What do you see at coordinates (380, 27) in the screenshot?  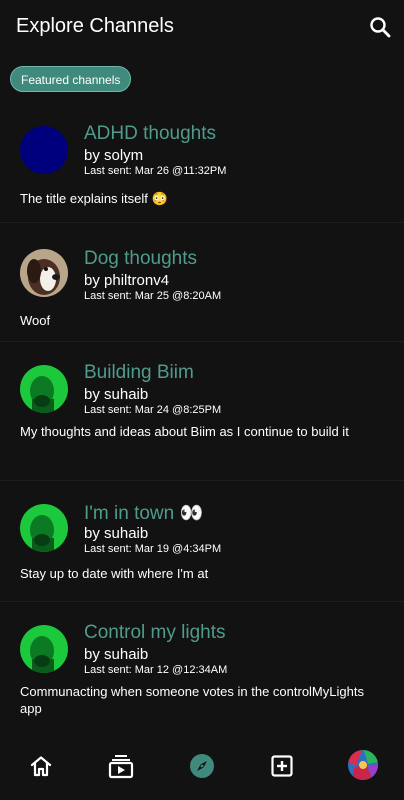 I see `search-icon` at bounding box center [380, 27].